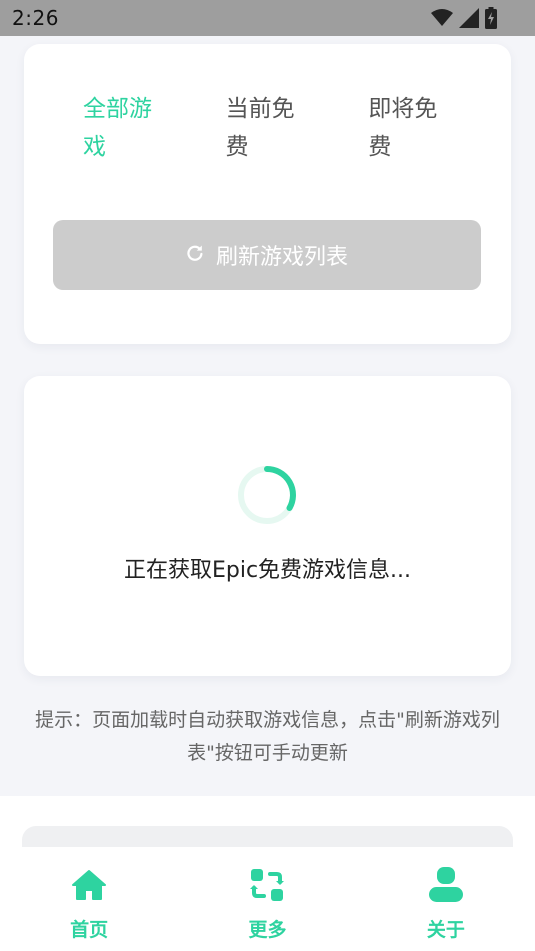 The image size is (535, 951). I want to click on refresh-game-list-button: 刷新游戏列表, so click(267, 255).